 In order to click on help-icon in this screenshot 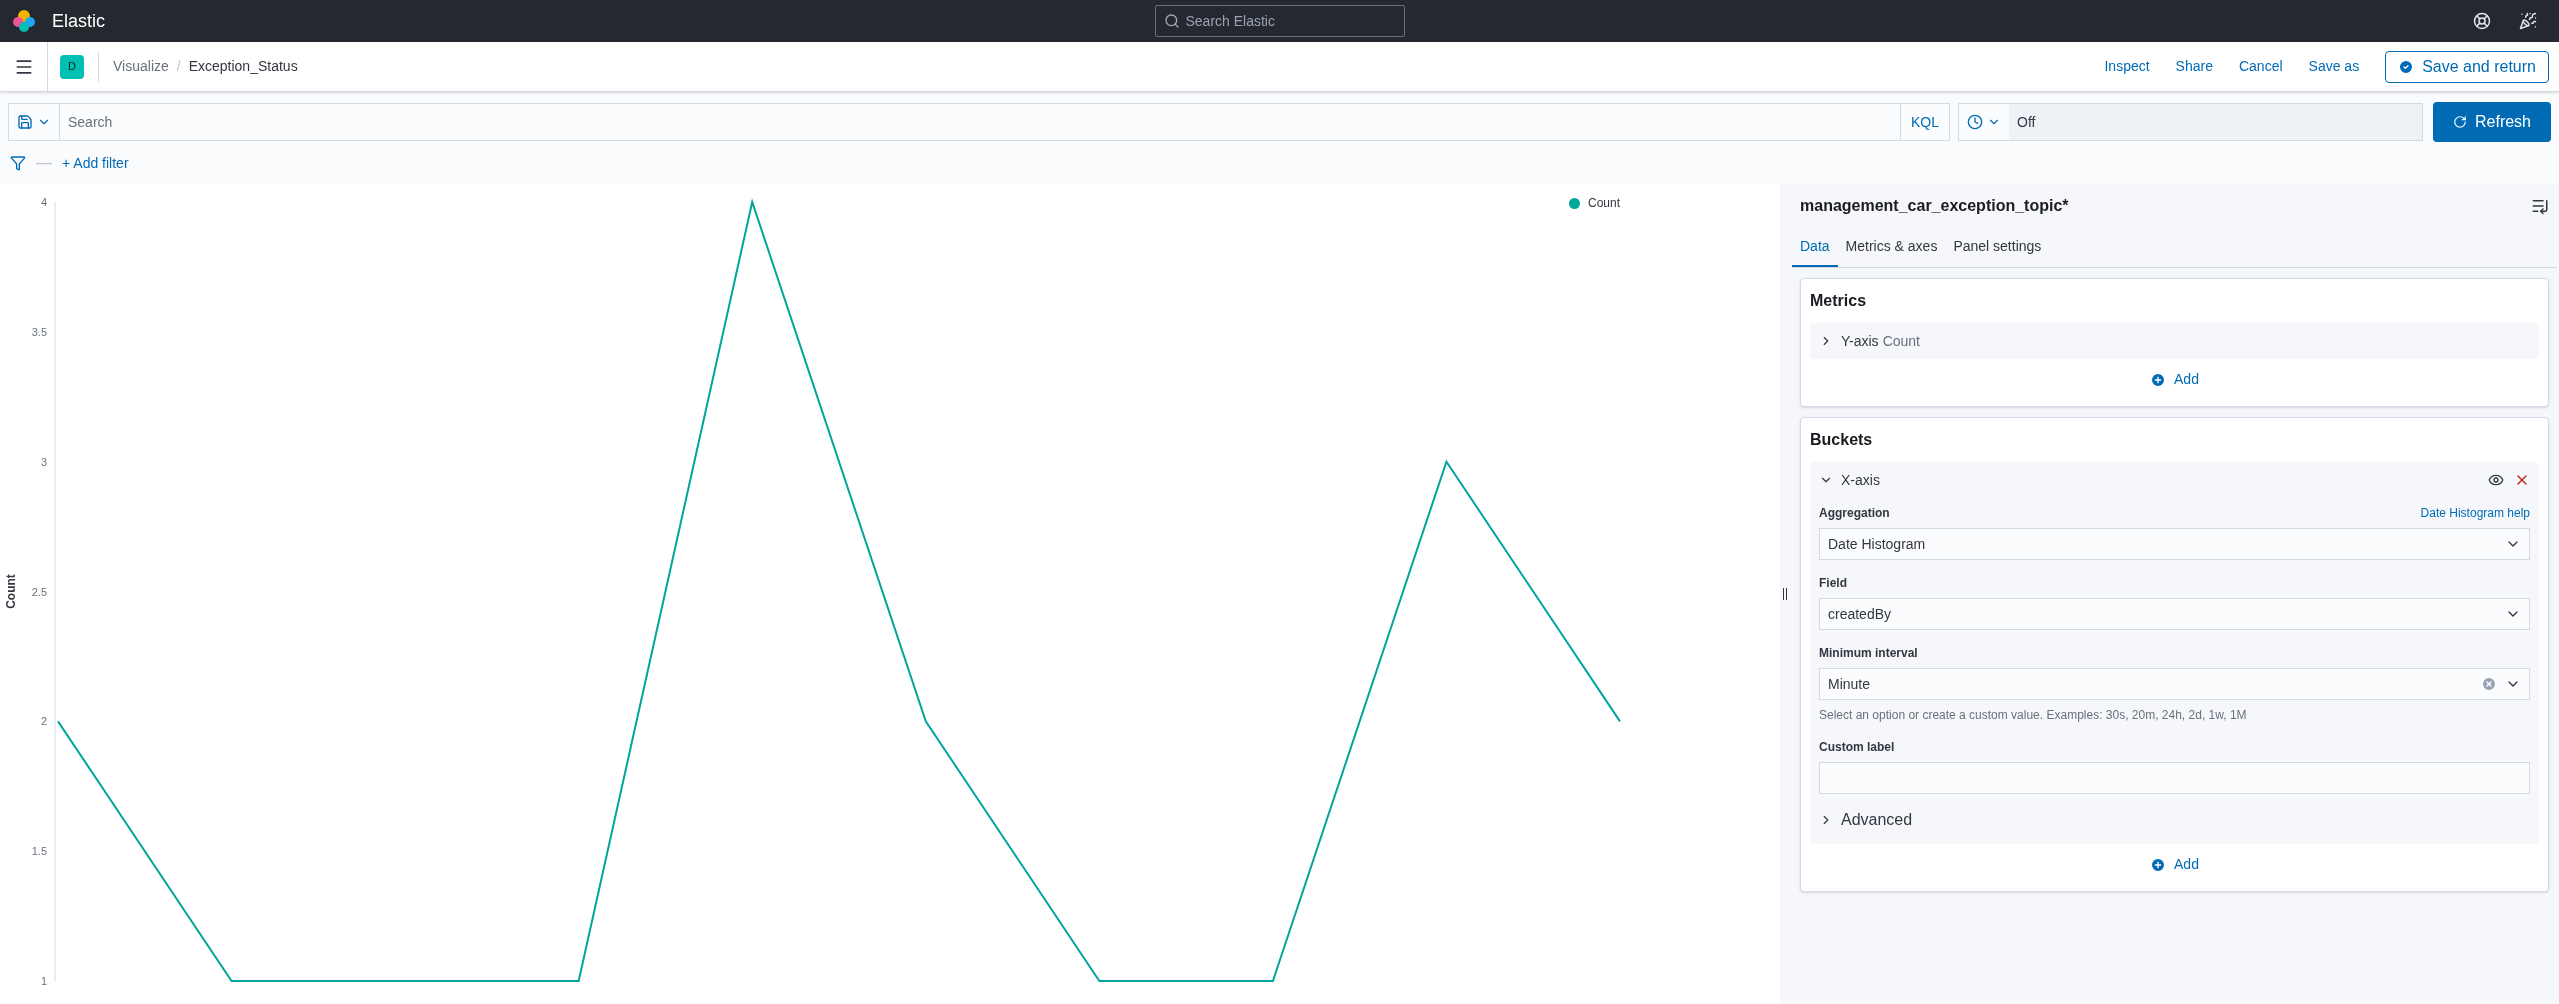, I will do `click(2482, 21)`.